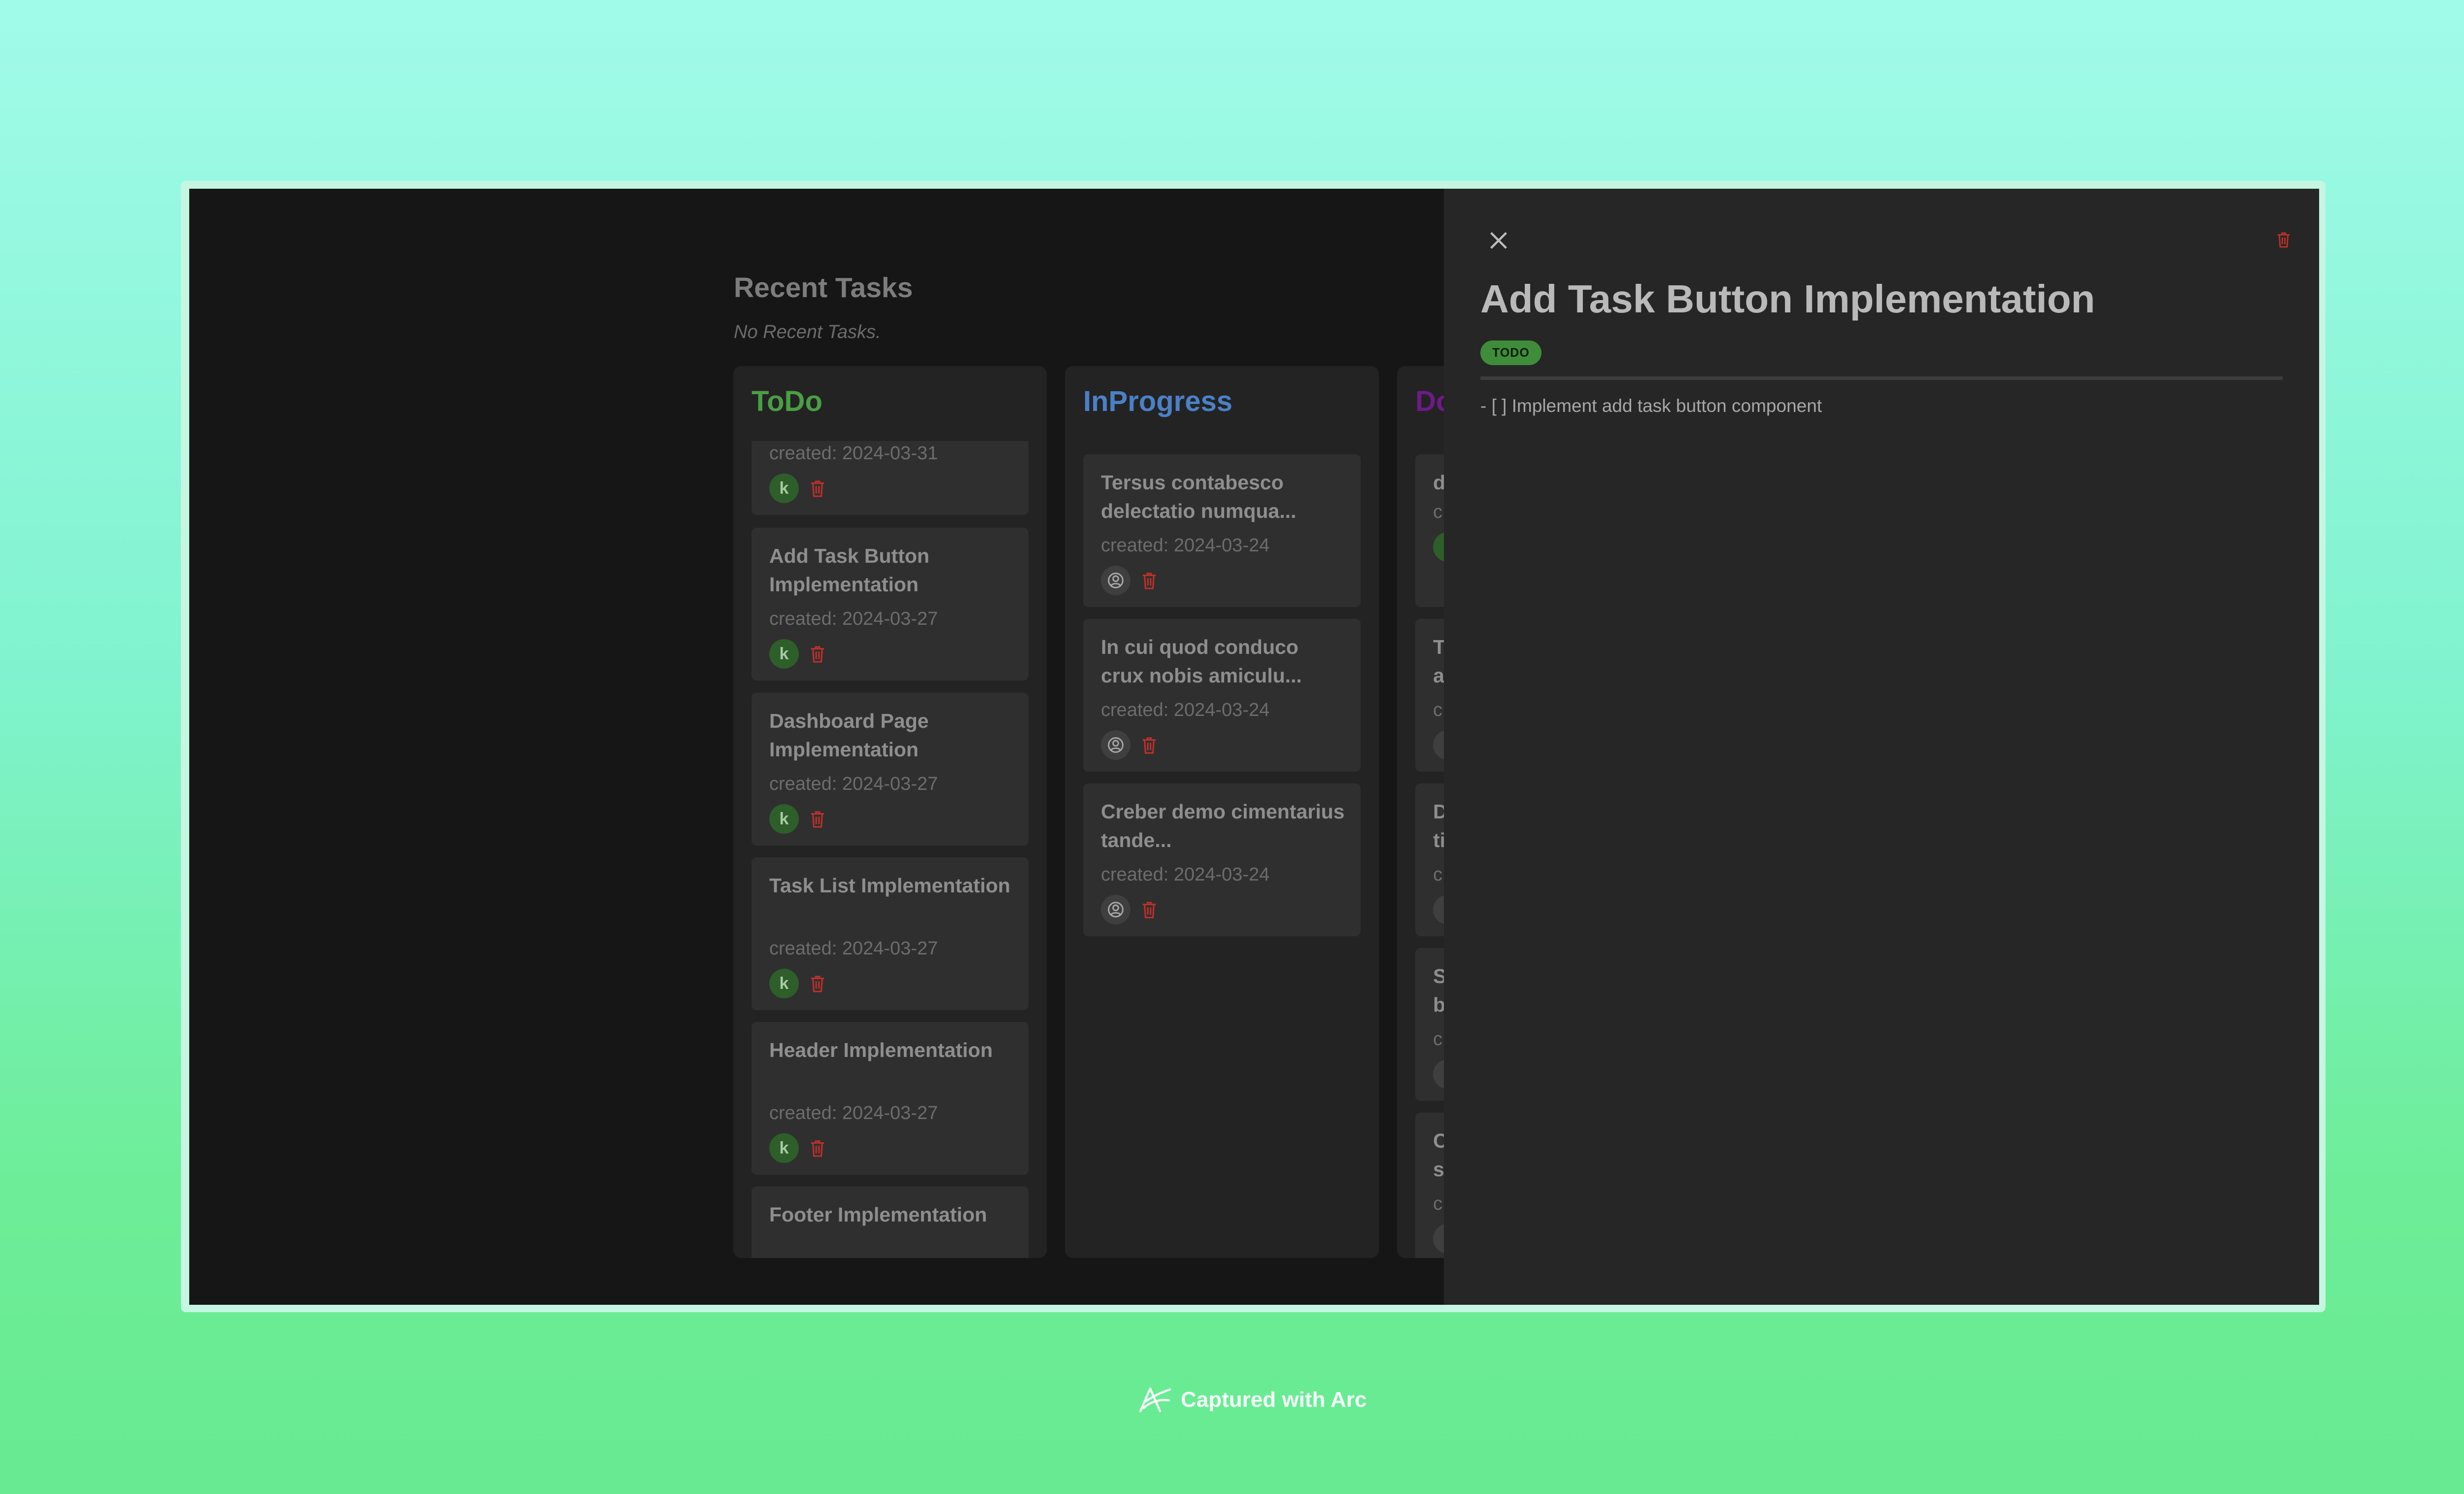 The height and width of the screenshot is (1494, 2464). What do you see at coordinates (1440, 1155) in the screenshot?
I see `card-title: C s` at bounding box center [1440, 1155].